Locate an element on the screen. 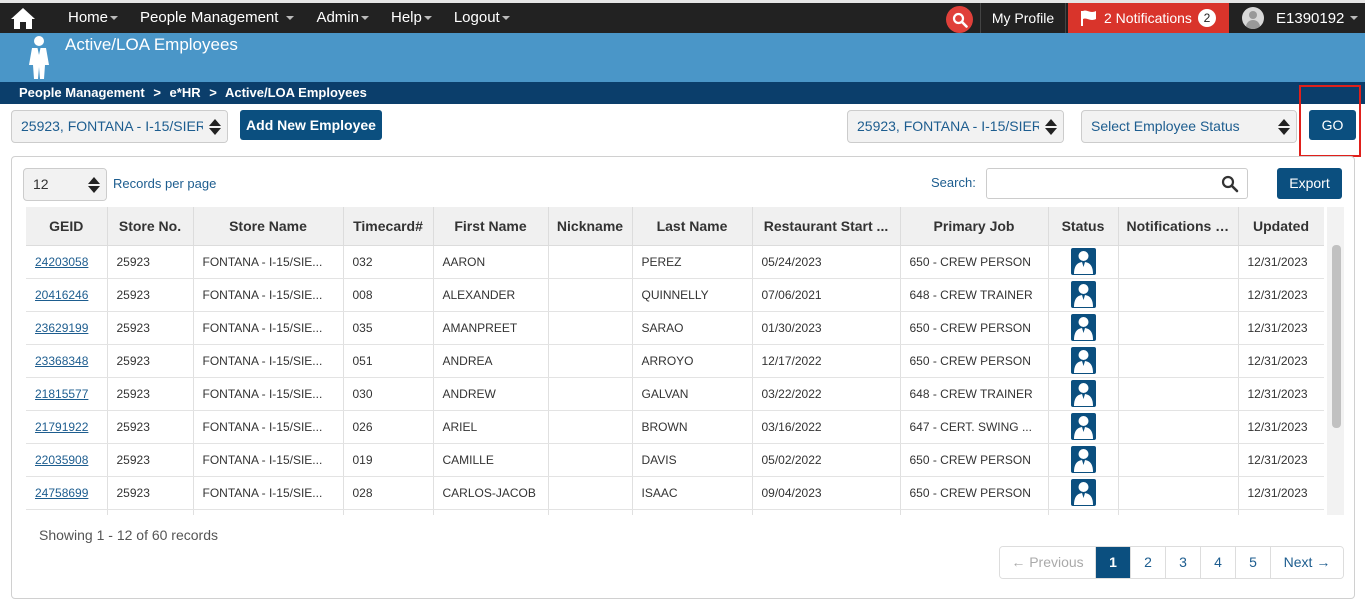  add-new-employee-button: Add New Employee is located at coordinates (311, 125).